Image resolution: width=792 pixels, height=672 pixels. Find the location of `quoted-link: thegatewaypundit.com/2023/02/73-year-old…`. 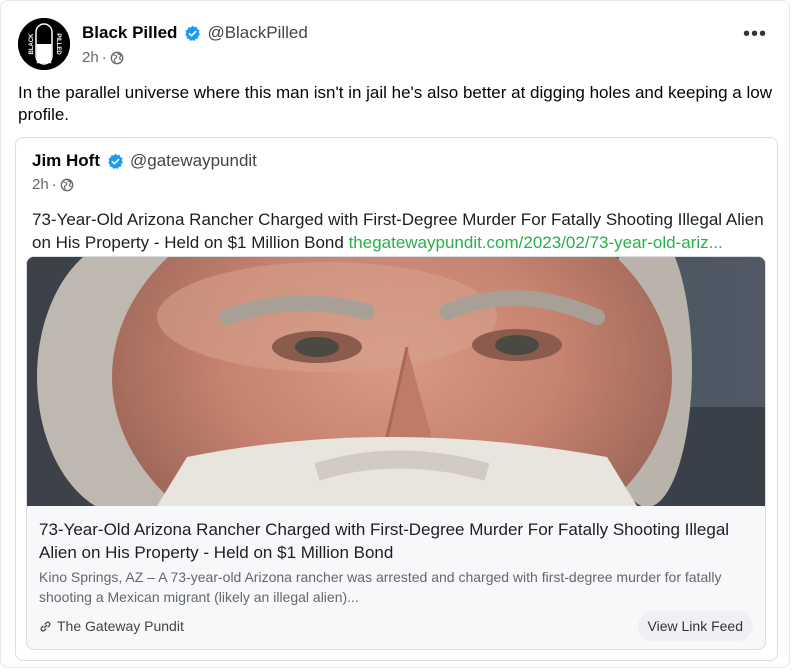

quoted-link: thegatewaypundit.com/2023/02/73-year-old… is located at coordinates (536, 242).